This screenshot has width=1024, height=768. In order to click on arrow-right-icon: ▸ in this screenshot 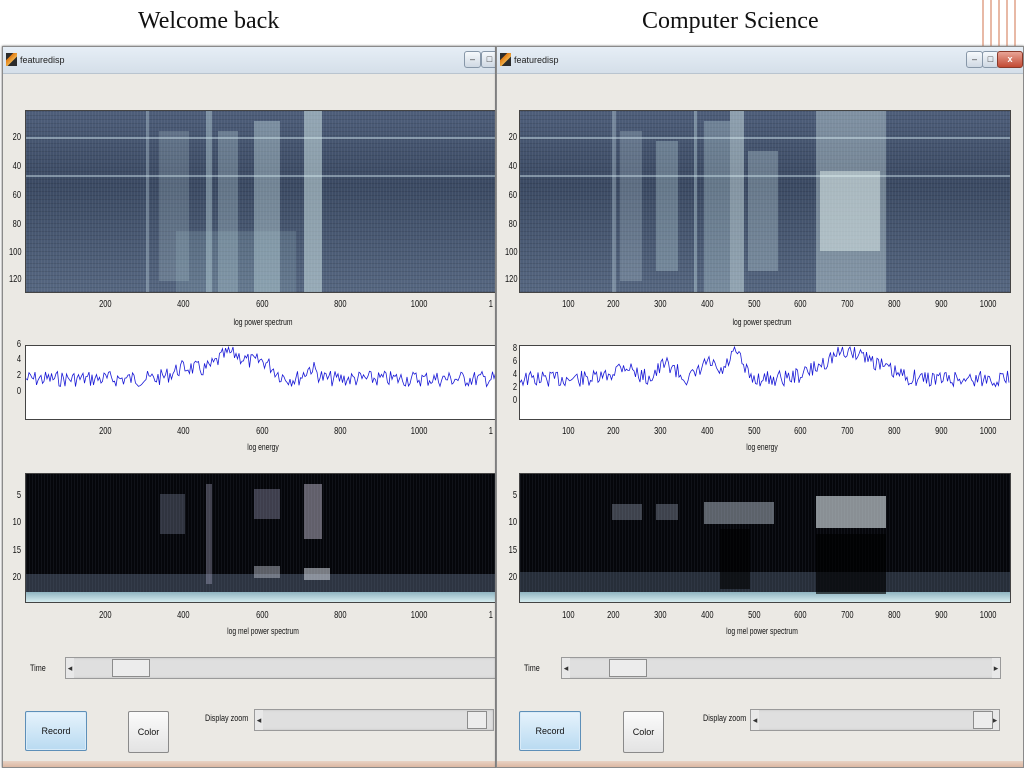, I will do `click(996, 668)`.